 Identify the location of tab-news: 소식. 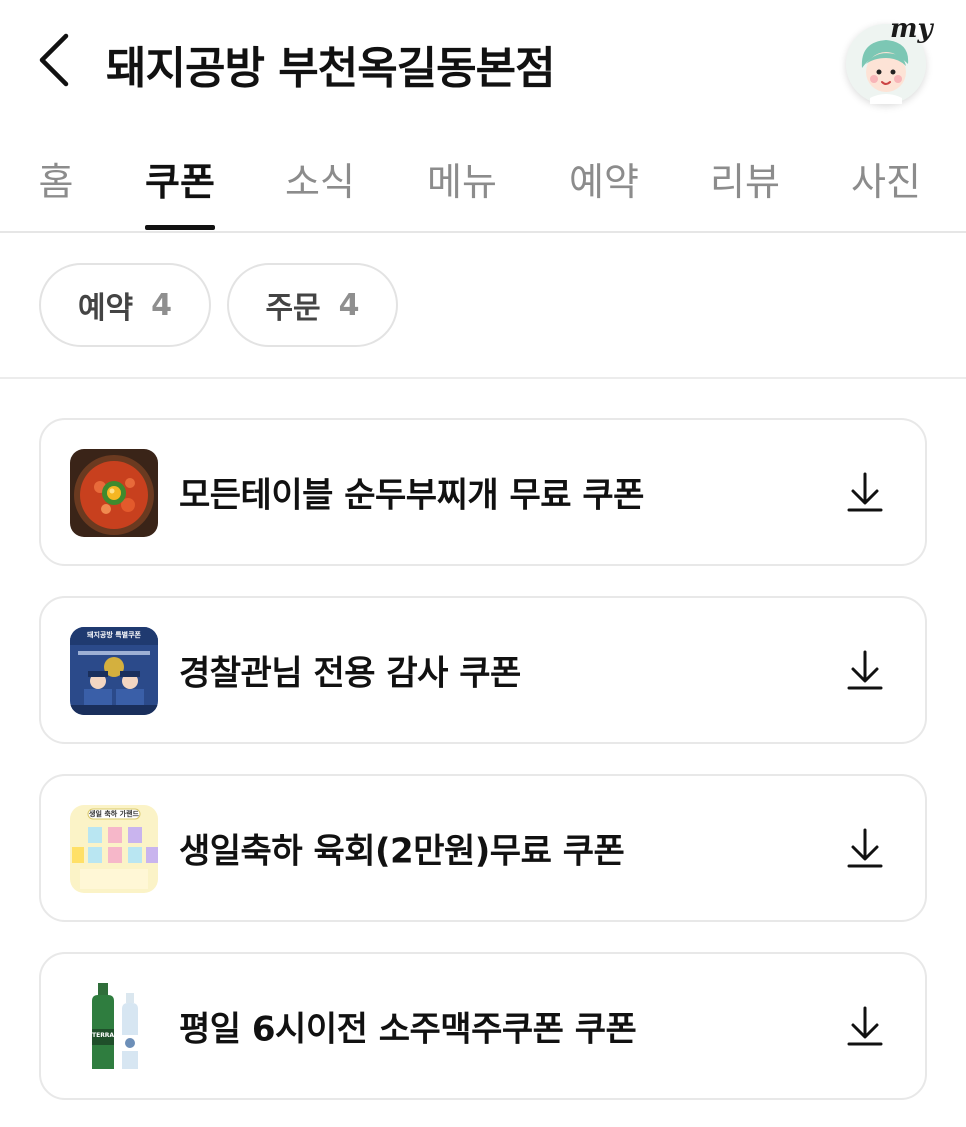
(320, 178).